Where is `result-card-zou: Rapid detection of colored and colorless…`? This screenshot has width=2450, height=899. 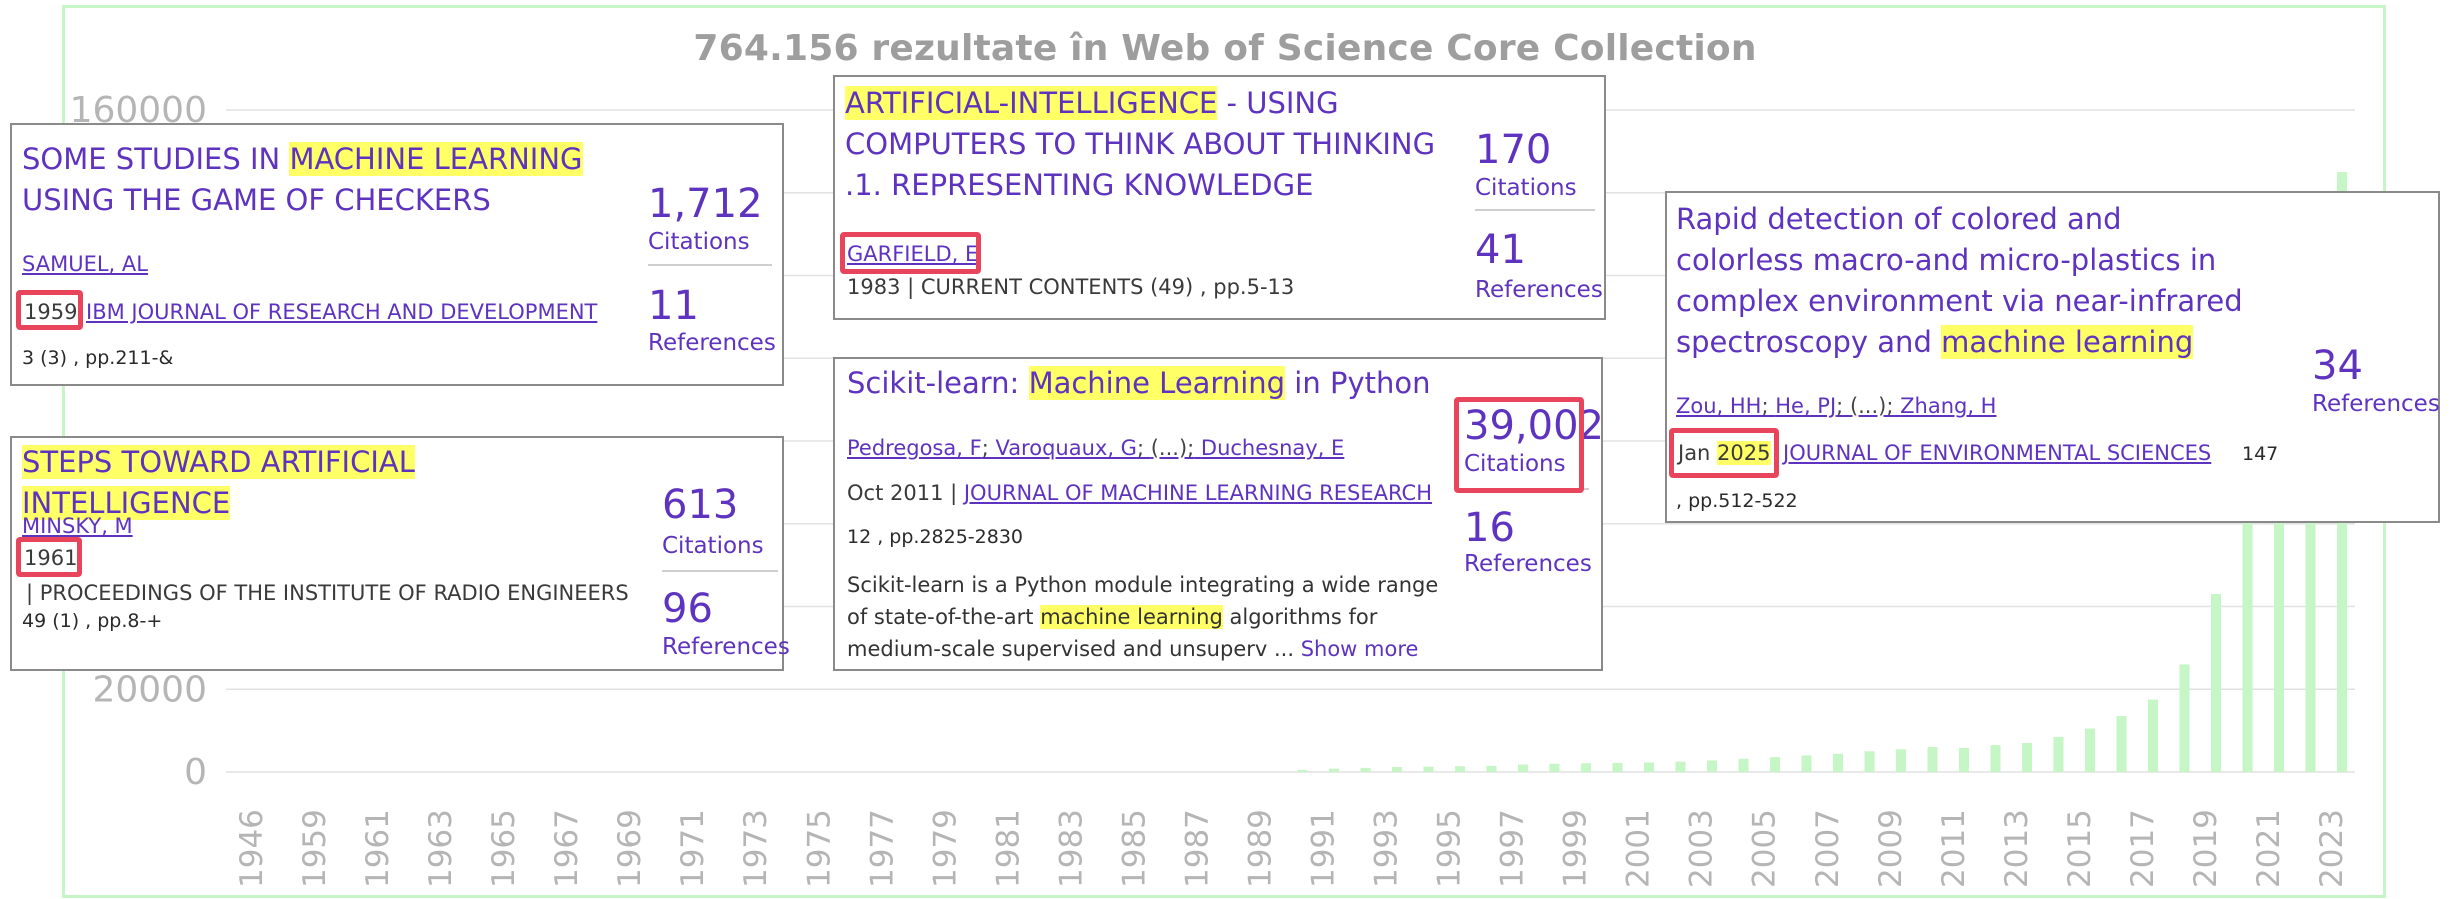
result-card-zou: Rapid detection of colored and colorless… is located at coordinates (2052, 357).